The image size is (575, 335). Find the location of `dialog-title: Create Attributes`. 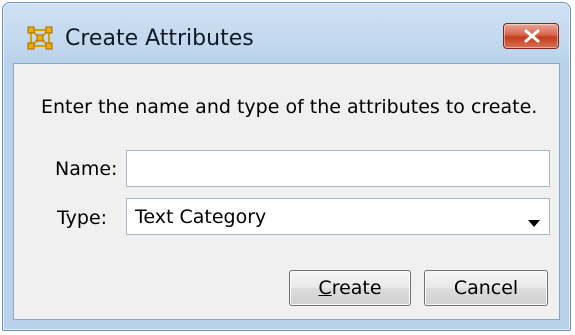

dialog-title: Create Attributes is located at coordinates (159, 38).